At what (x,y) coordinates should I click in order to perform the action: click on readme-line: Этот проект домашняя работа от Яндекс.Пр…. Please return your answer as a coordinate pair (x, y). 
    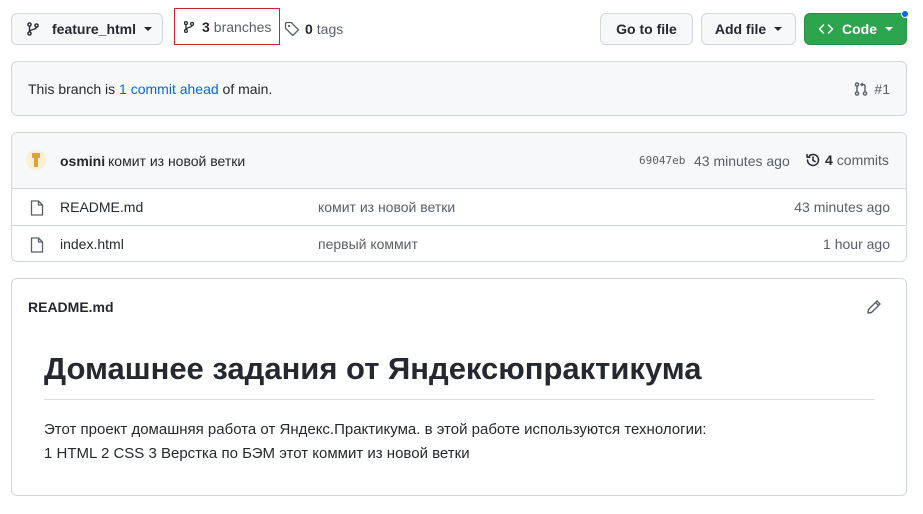
    Looking at the image, I should click on (375, 429).